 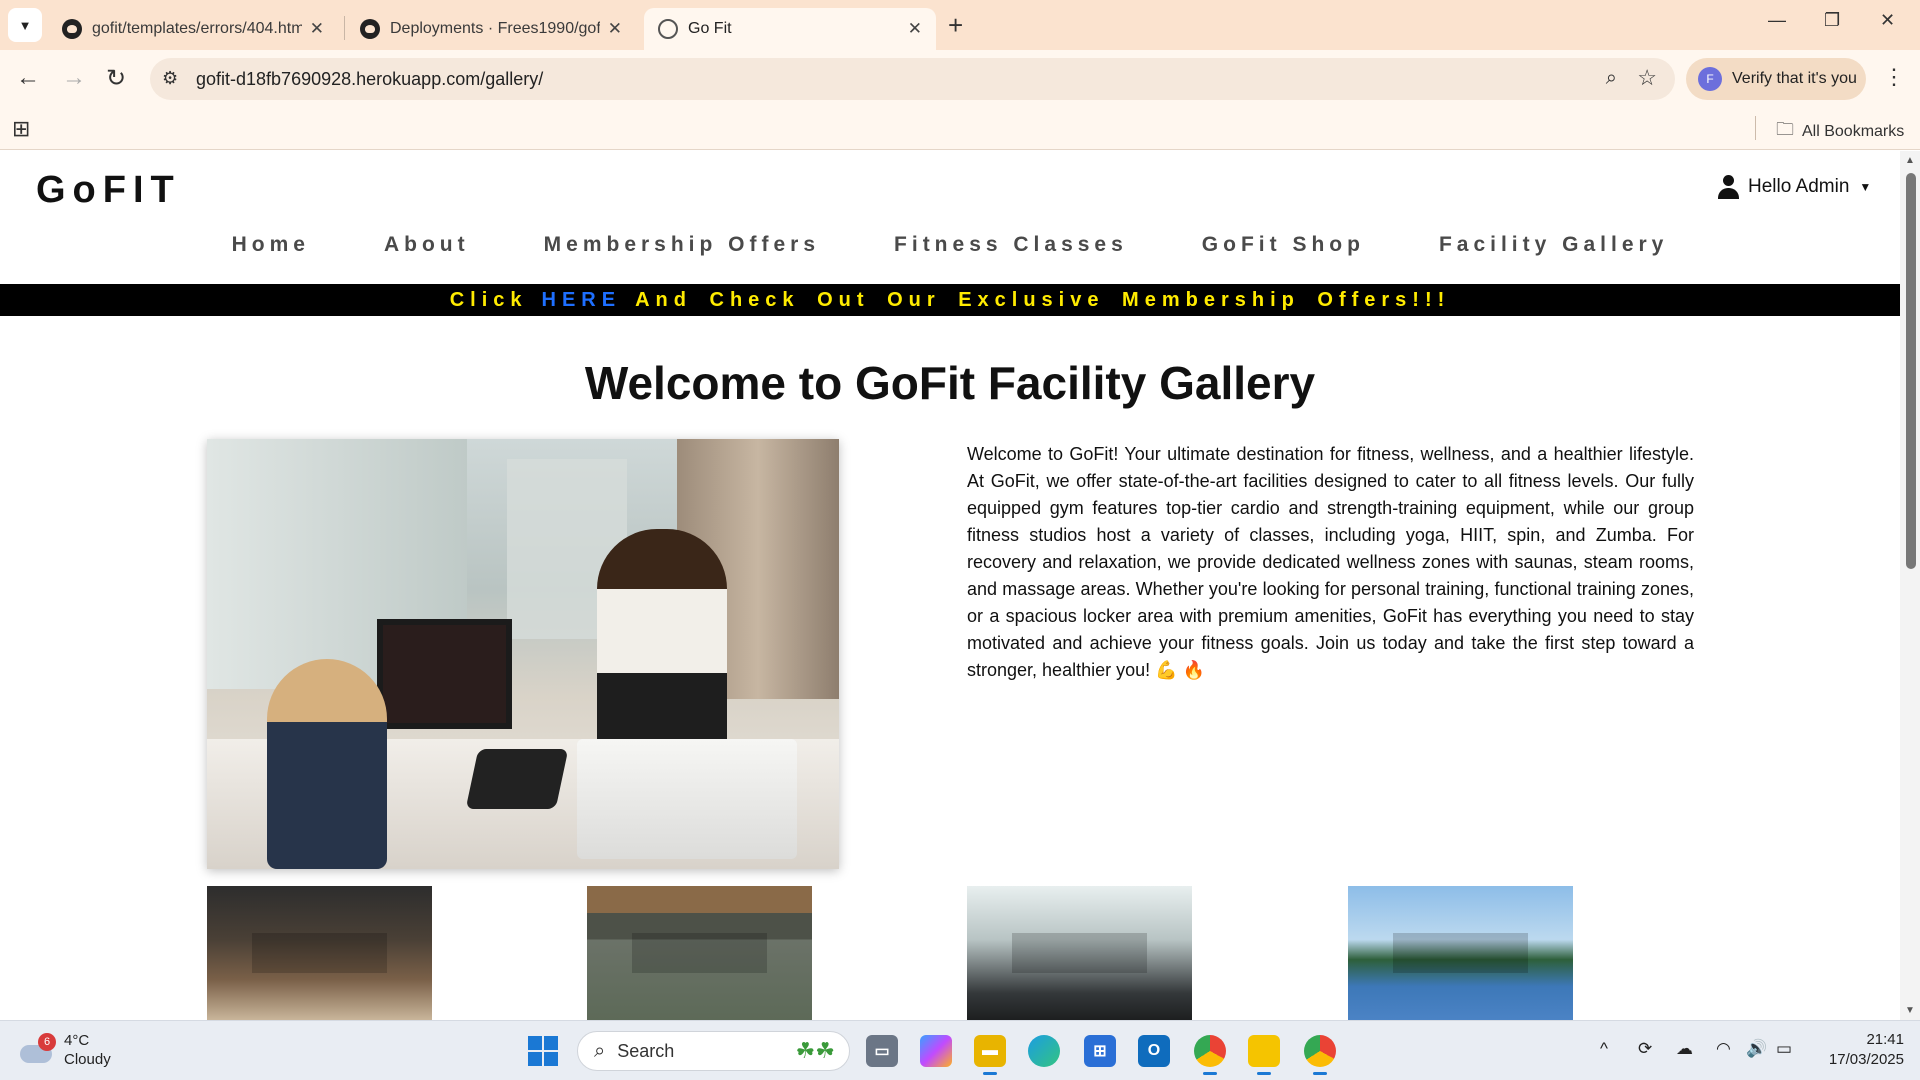 What do you see at coordinates (1079, 953) in the screenshot?
I see `gallery-photo-treadmills` at bounding box center [1079, 953].